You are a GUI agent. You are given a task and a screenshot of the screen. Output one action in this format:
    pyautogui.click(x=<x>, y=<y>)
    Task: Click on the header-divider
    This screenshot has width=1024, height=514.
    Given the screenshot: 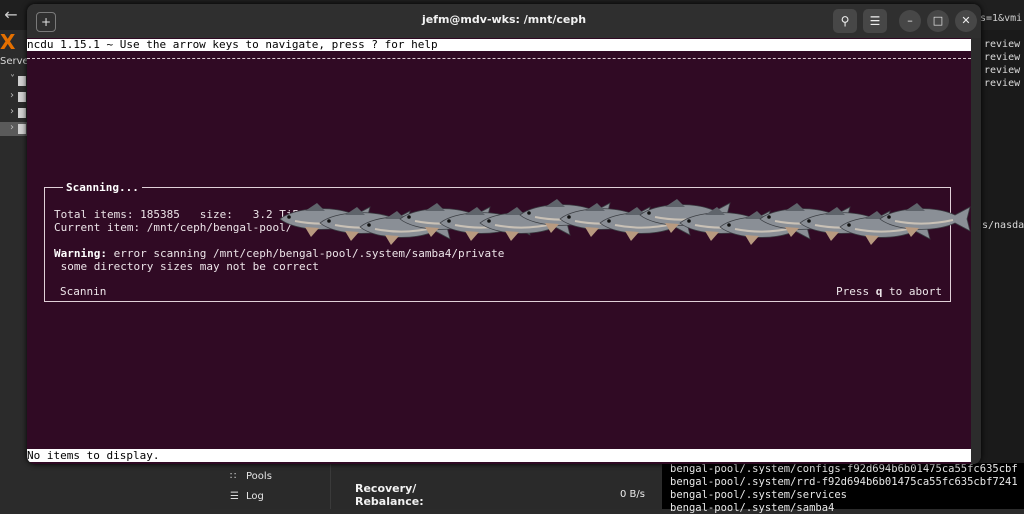 What is the action you would take?
    pyautogui.click(x=499, y=58)
    